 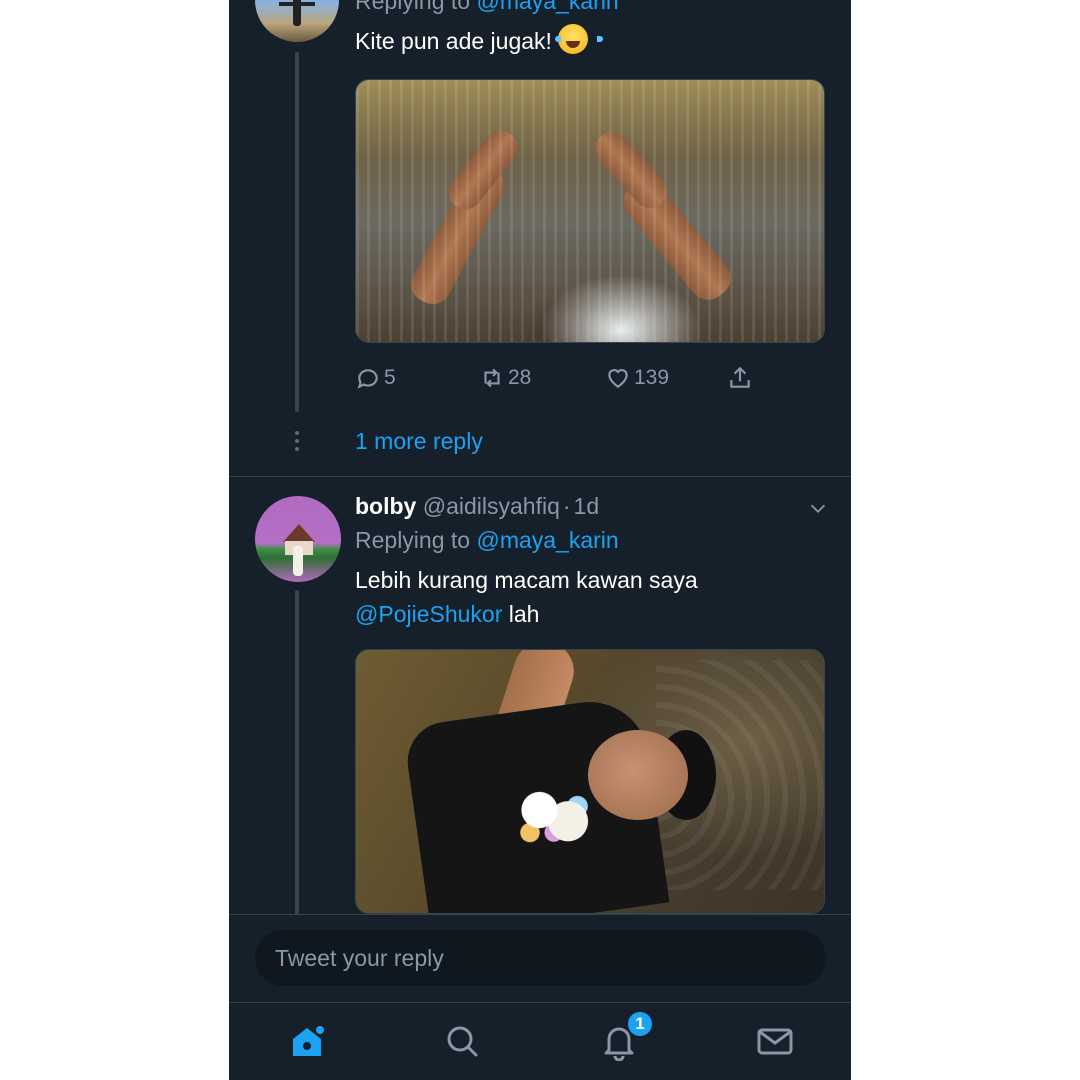 I want to click on heart-icon, so click(x=618, y=378).